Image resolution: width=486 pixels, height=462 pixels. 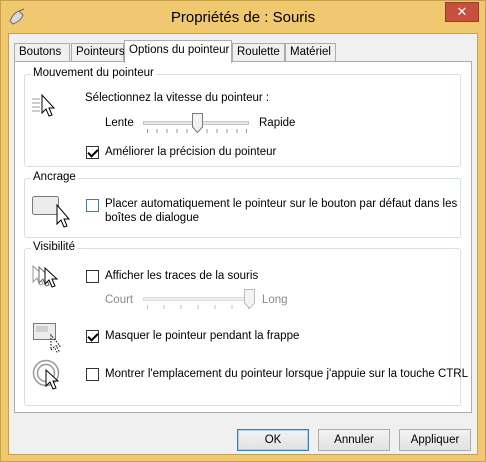 I want to click on tab-roulette: Roulette, so click(x=258, y=52).